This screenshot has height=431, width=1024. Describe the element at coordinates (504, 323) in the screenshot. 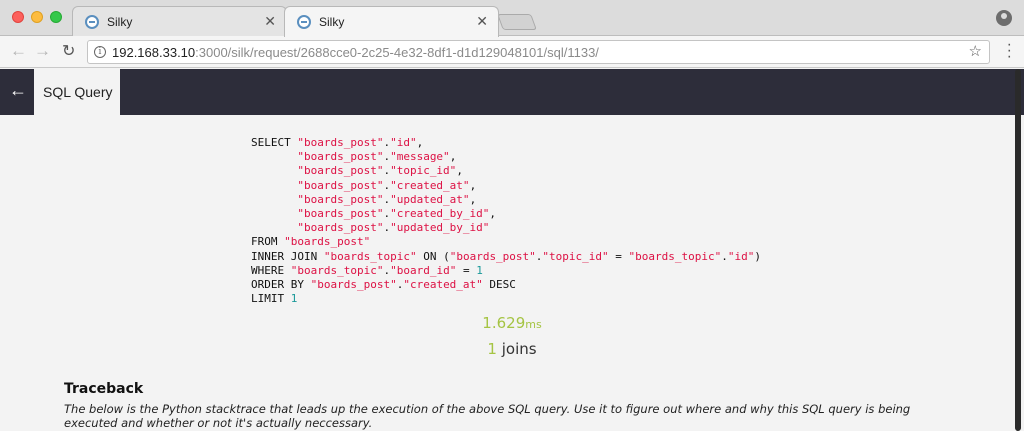

I see `query-time-value: 1.629` at that location.